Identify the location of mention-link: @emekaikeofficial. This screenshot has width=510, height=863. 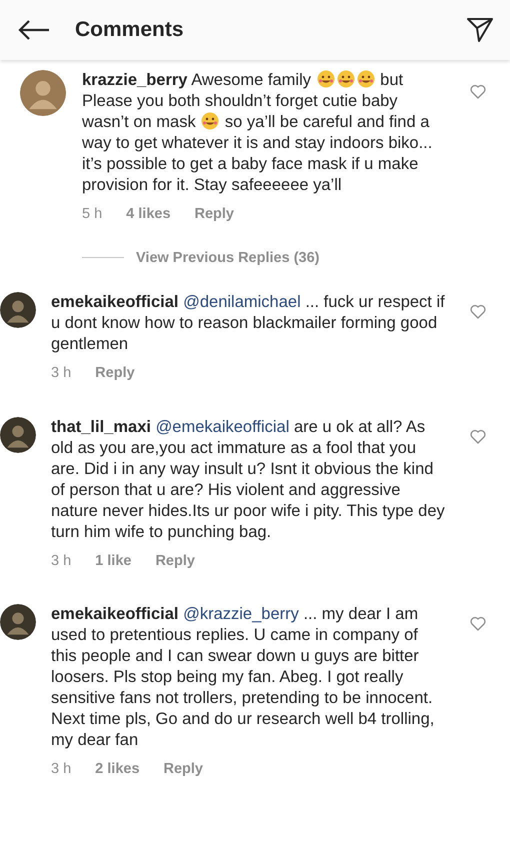
(223, 427).